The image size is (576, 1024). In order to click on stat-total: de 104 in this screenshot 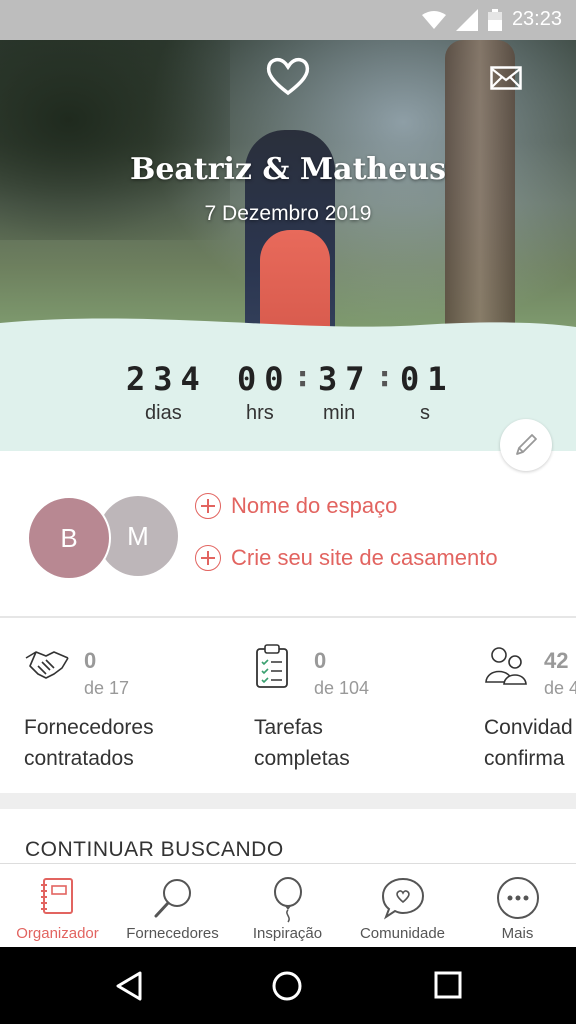, I will do `click(342, 688)`.